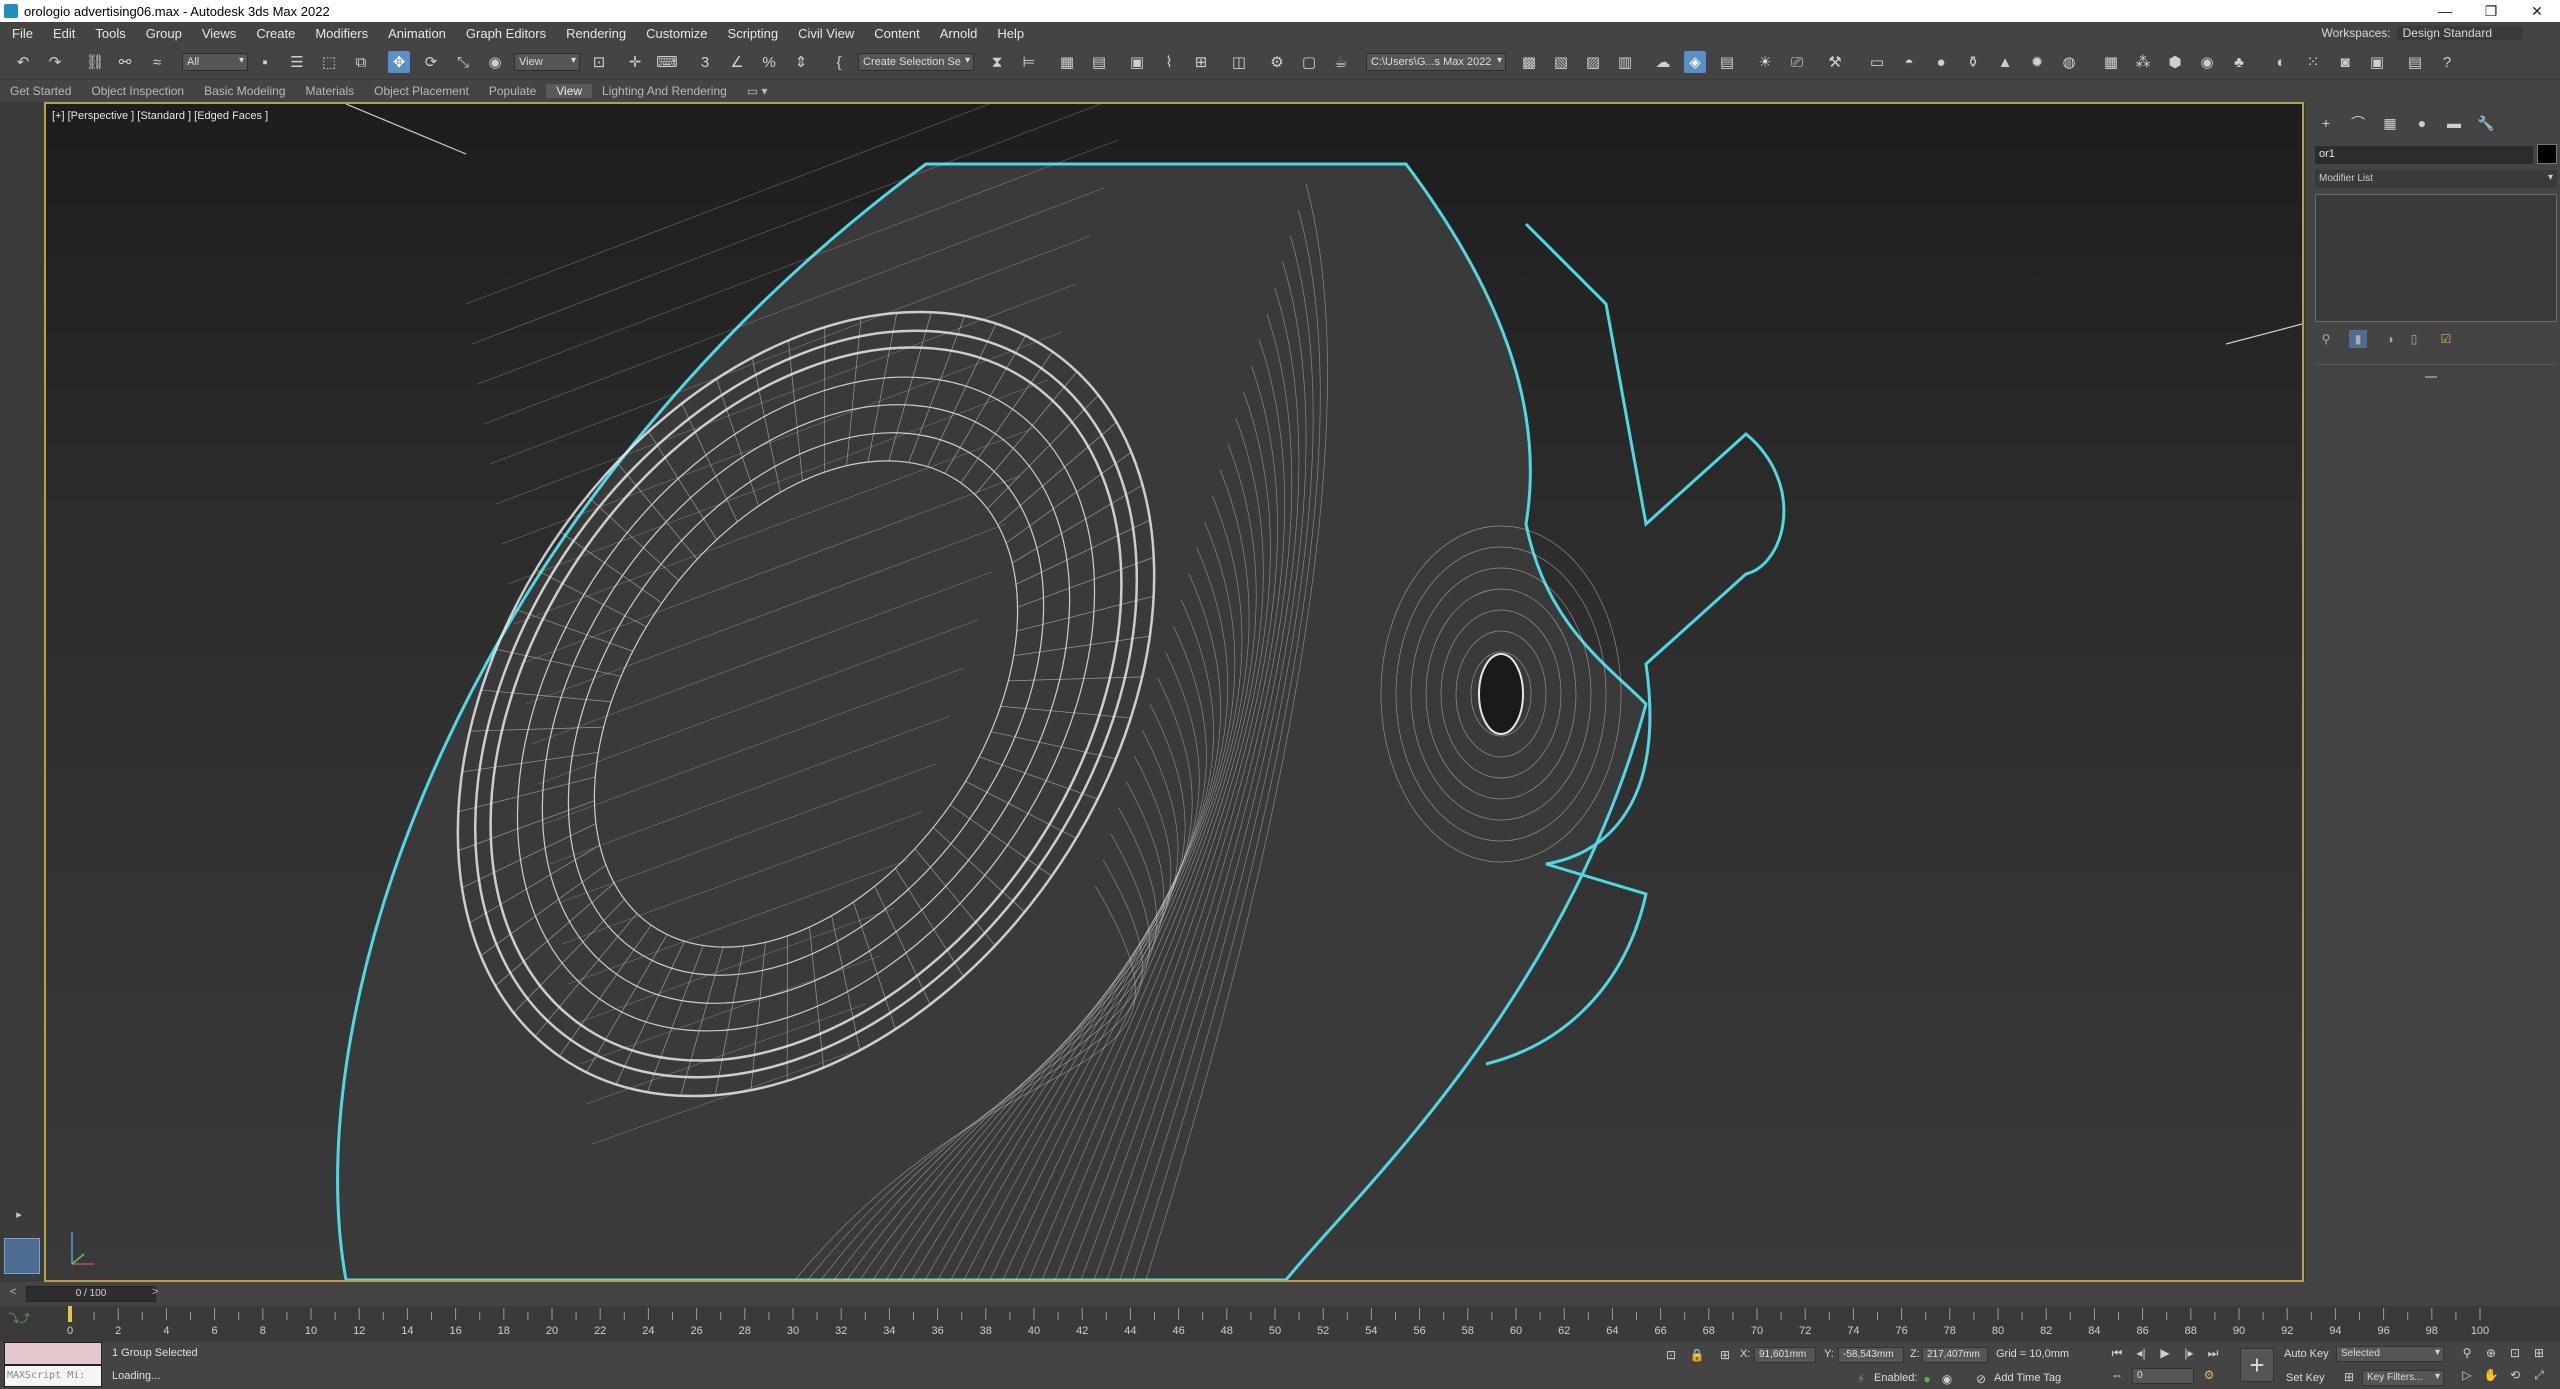  Describe the element at coordinates (2281, 62) in the screenshot. I see `sphere-shader-icon: ◐` at that location.